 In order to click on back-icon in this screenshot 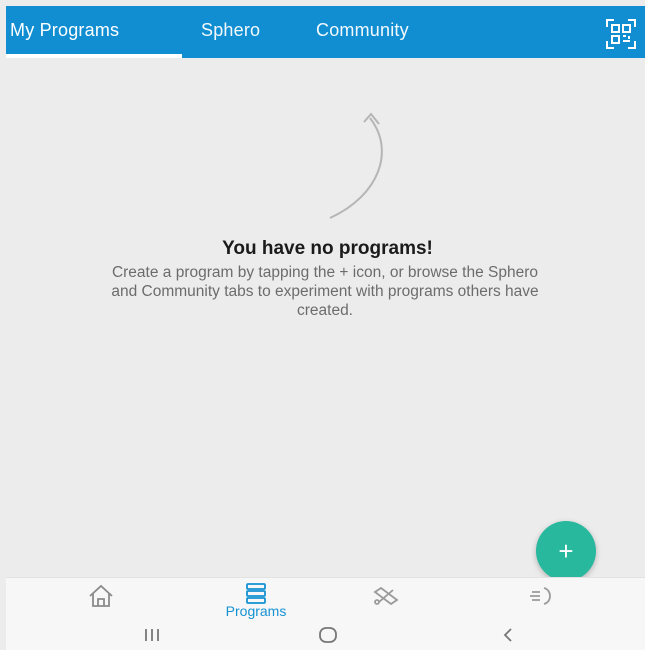, I will do `click(507, 635)`.